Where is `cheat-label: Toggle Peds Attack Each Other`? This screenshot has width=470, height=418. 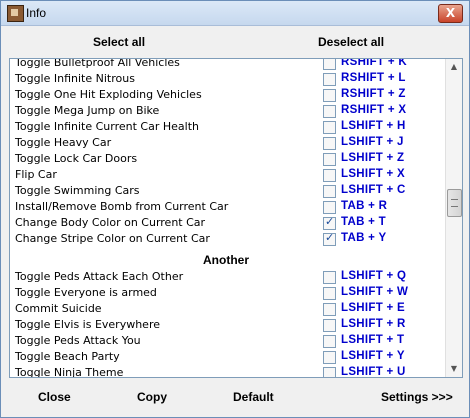
cheat-label: Toggle Peds Attack Each Other is located at coordinates (99, 276).